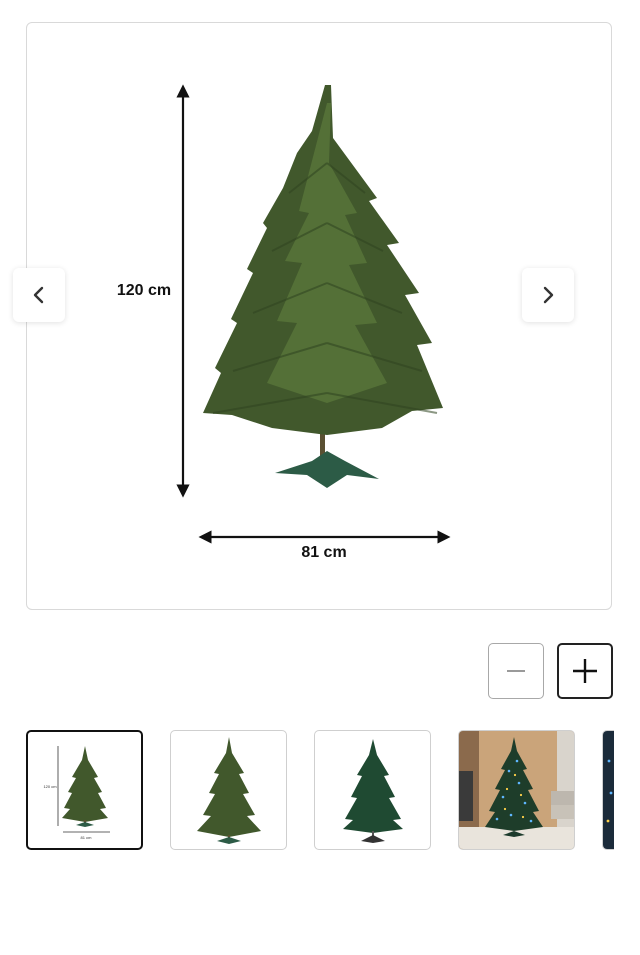 The image size is (640, 955). I want to click on minus-icon, so click(516, 671).